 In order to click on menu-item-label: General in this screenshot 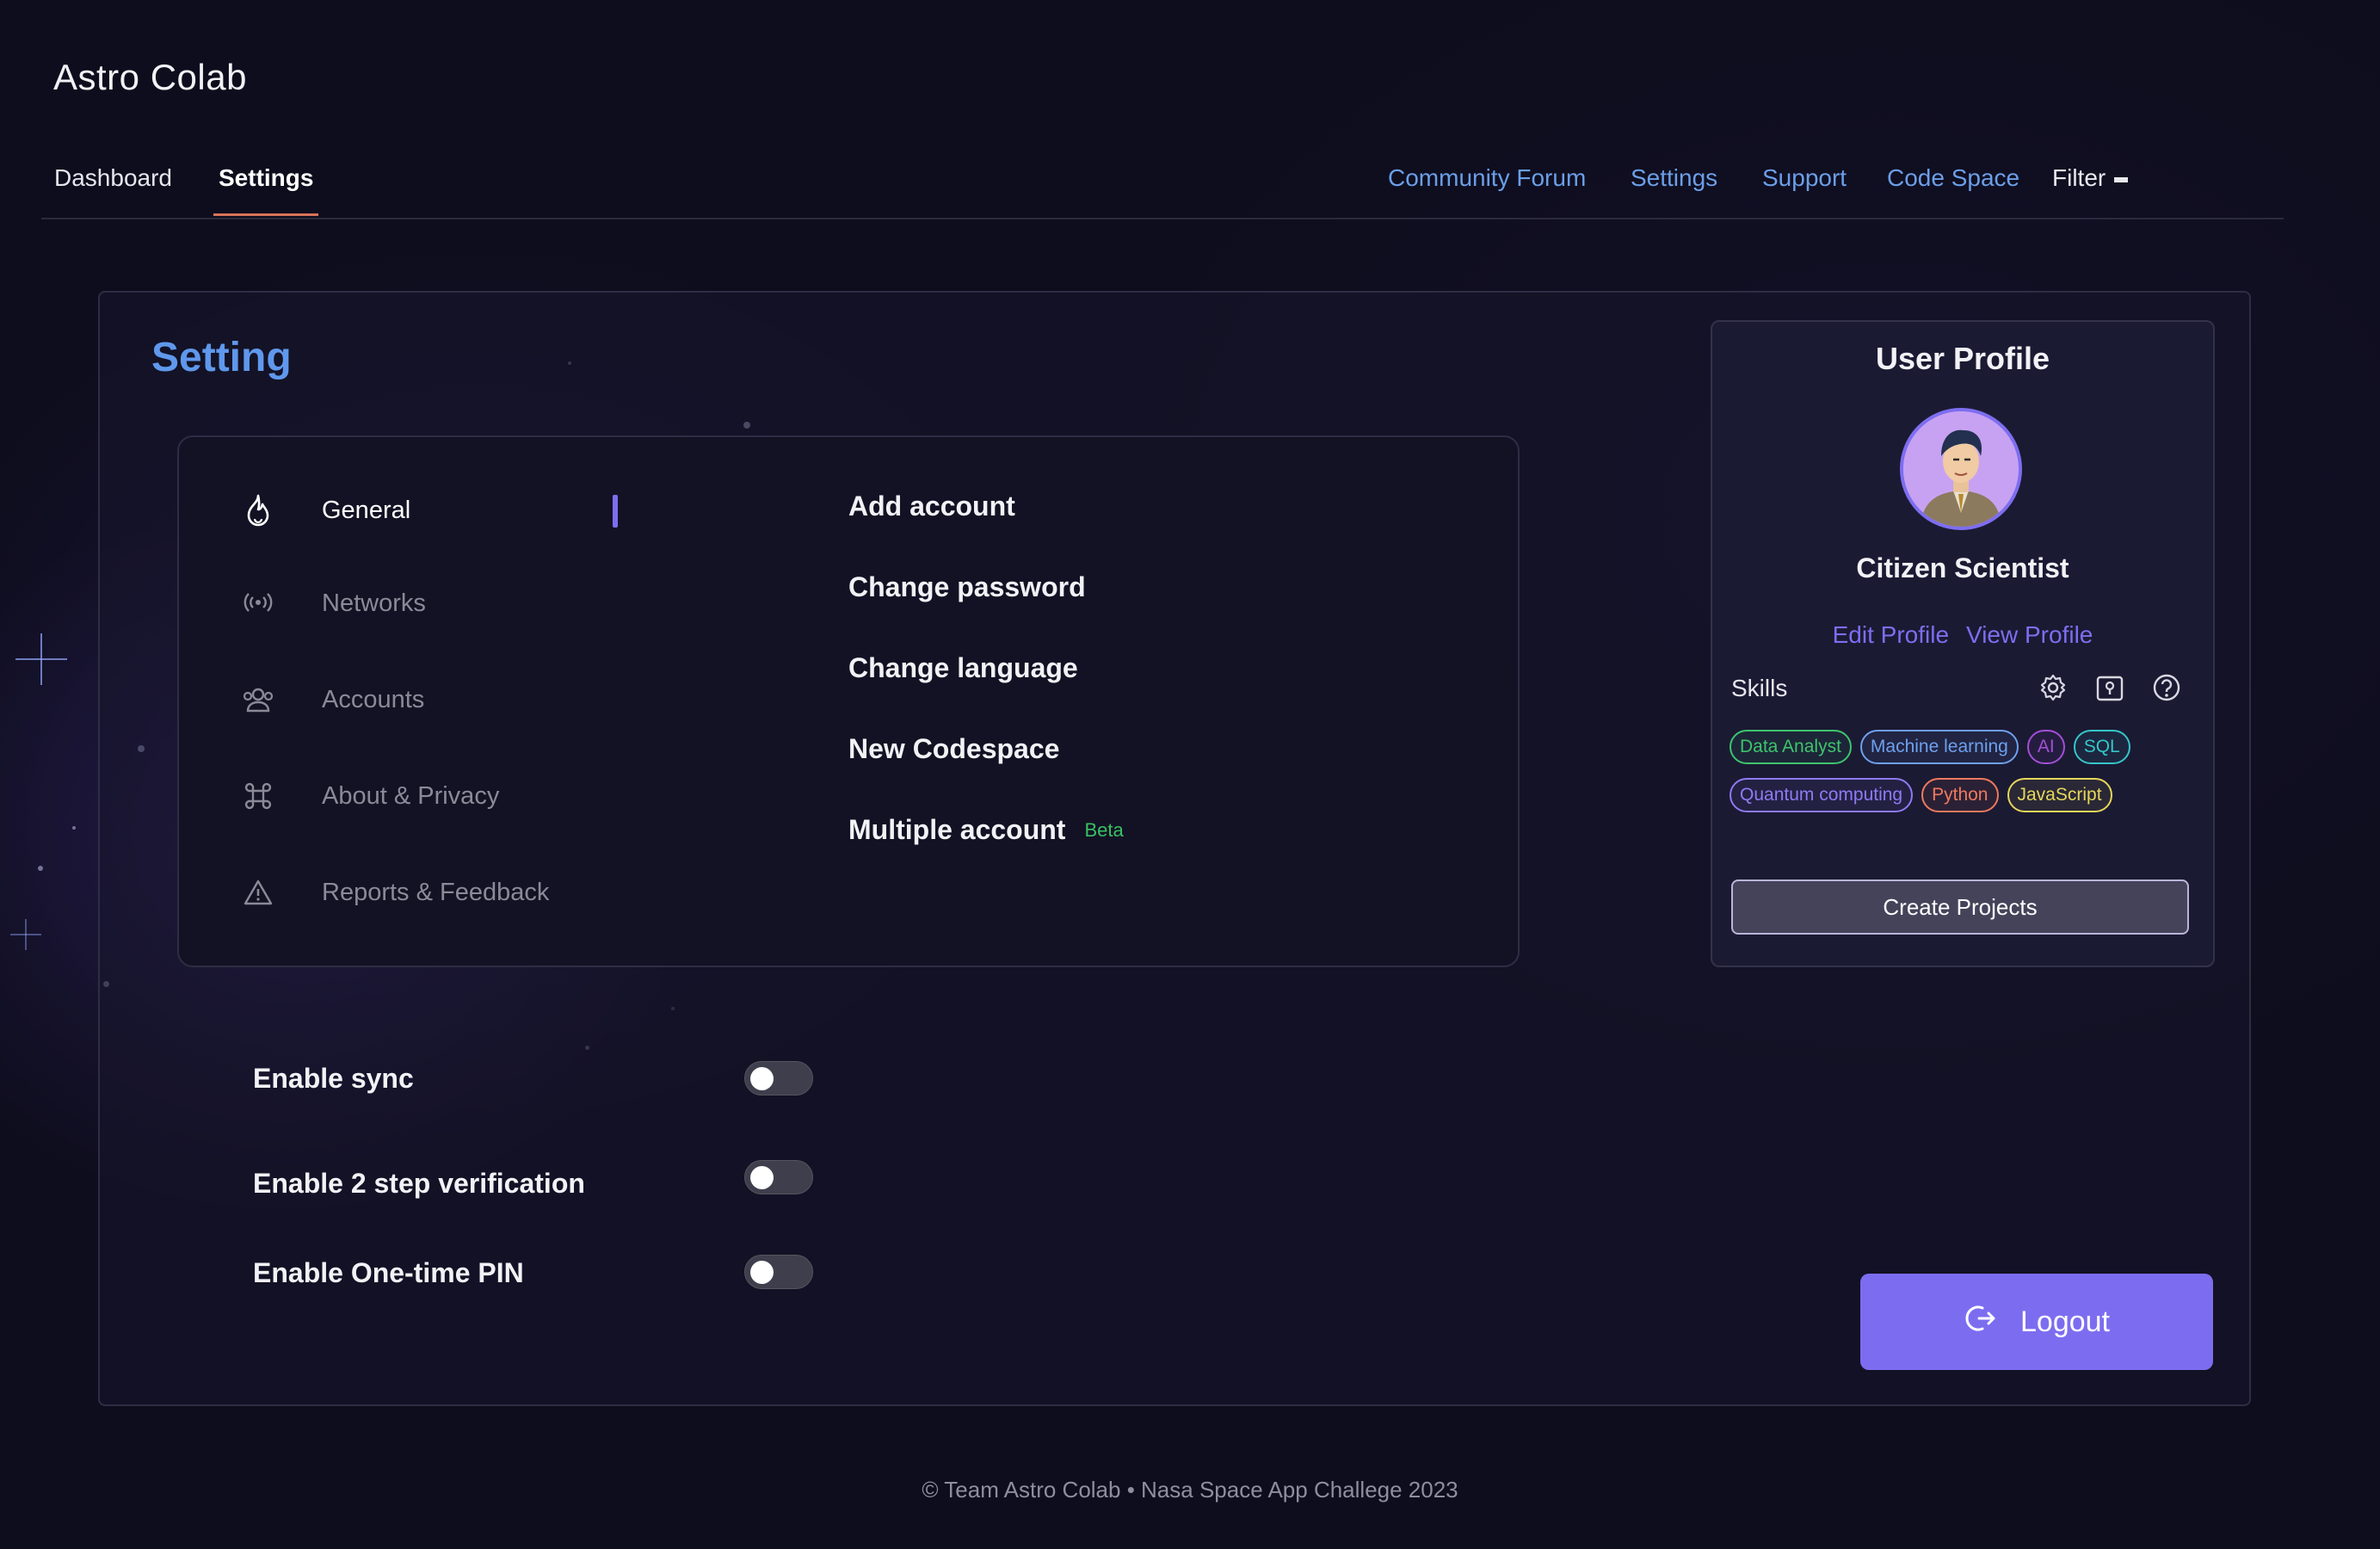, I will do `click(366, 510)`.